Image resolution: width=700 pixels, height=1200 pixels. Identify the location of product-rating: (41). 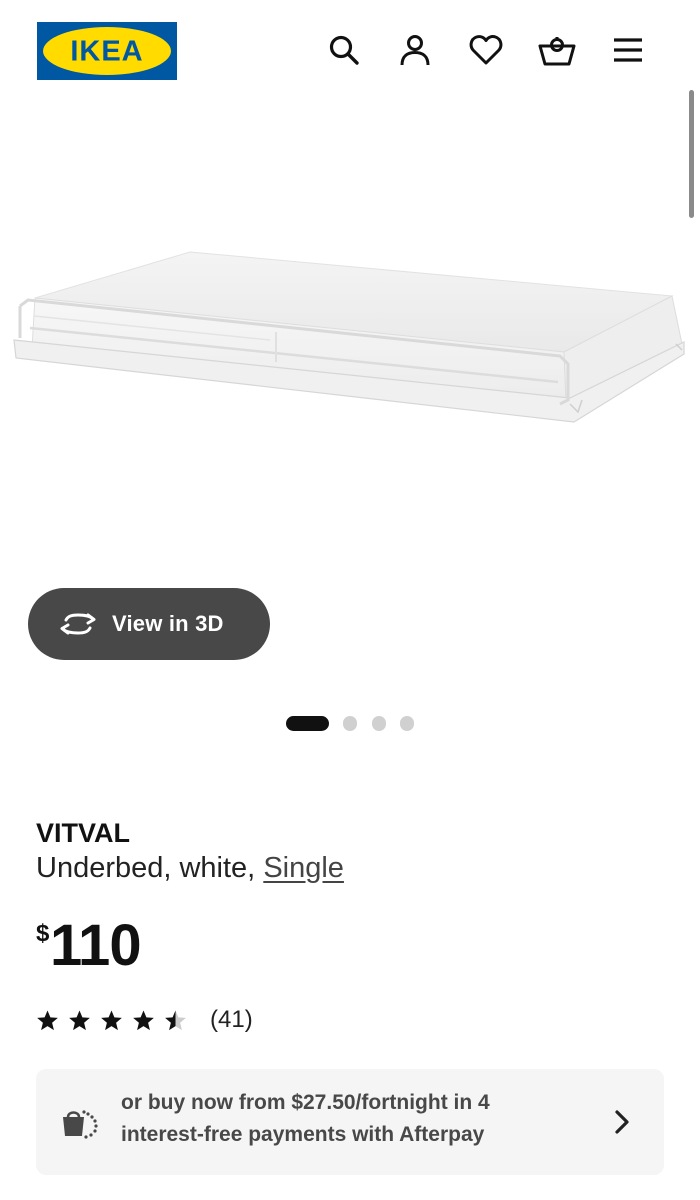
(144, 1020).